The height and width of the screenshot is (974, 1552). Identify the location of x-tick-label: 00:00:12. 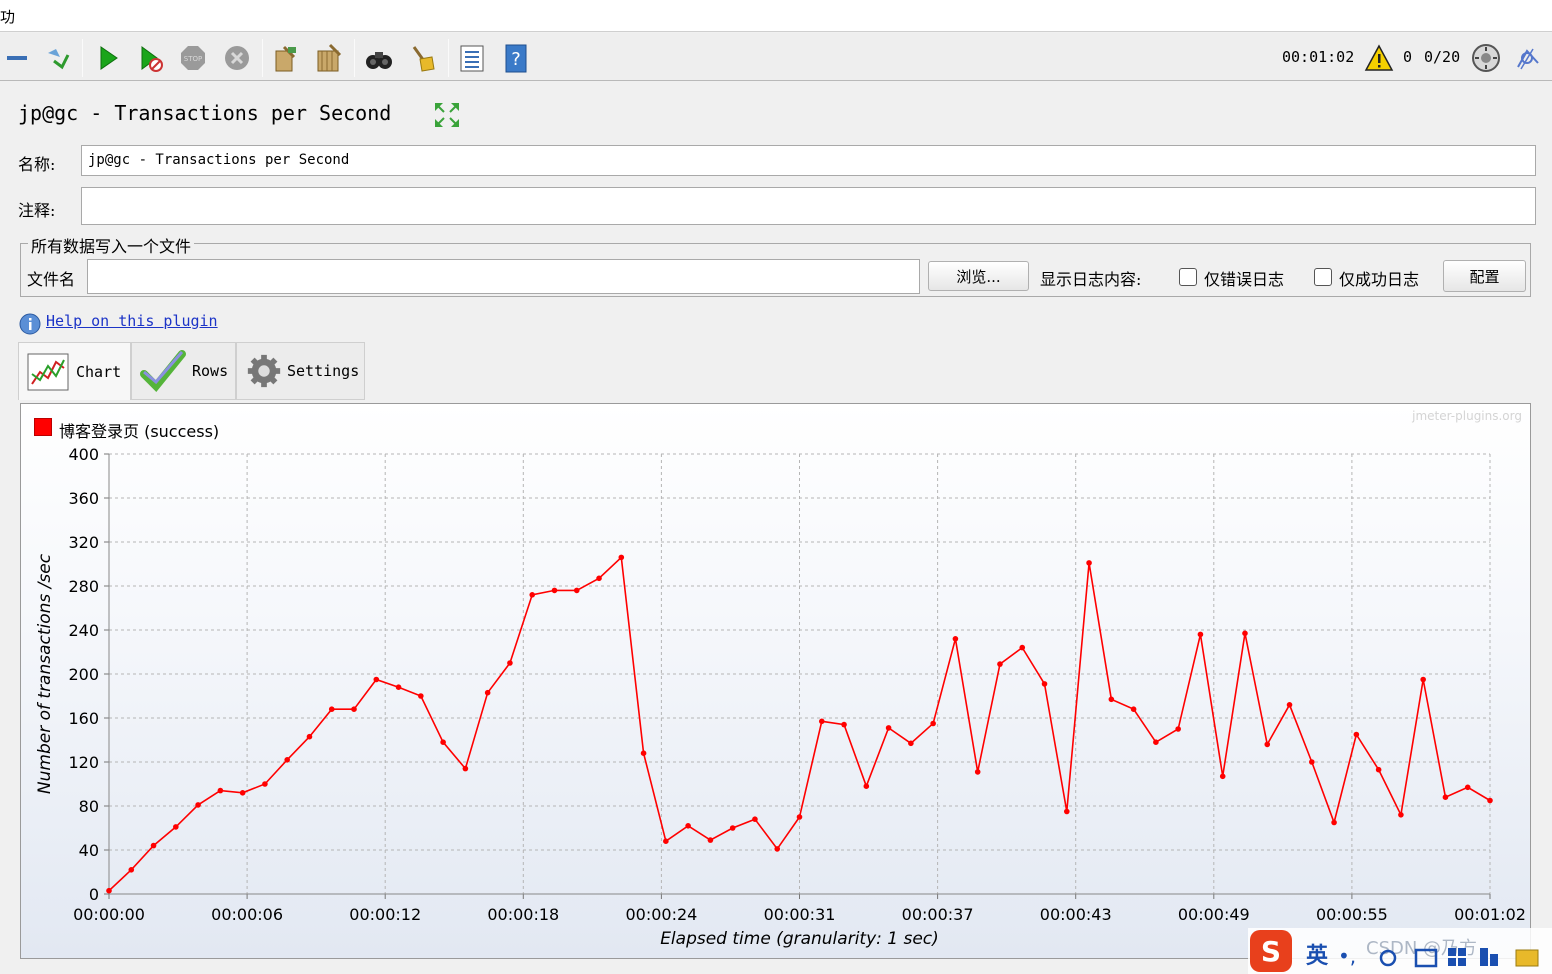
(385, 914).